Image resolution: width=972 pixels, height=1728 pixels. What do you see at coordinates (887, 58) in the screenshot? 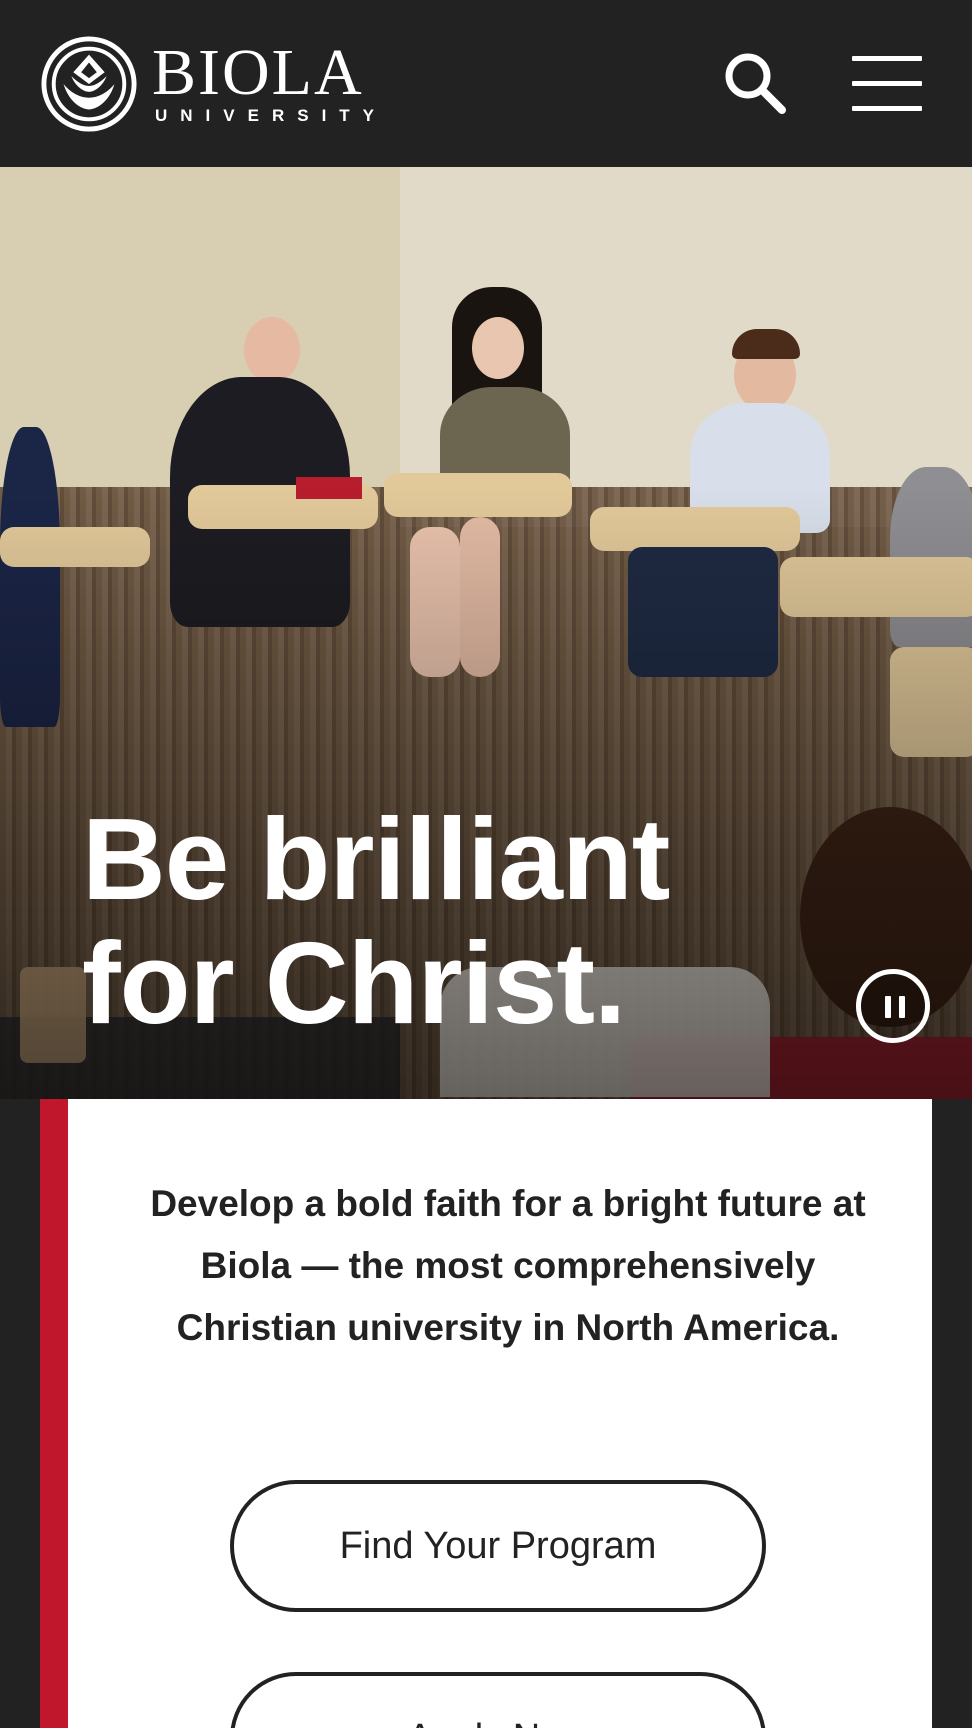
I see `hamburger-menu-icon` at bounding box center [887, 58].